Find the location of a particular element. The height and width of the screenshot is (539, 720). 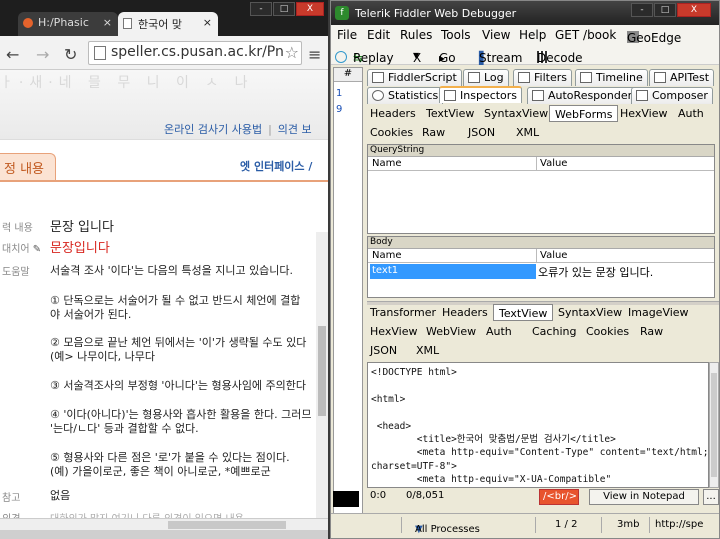

tab-statistics: Statistics is located at coordinates (405, 95).